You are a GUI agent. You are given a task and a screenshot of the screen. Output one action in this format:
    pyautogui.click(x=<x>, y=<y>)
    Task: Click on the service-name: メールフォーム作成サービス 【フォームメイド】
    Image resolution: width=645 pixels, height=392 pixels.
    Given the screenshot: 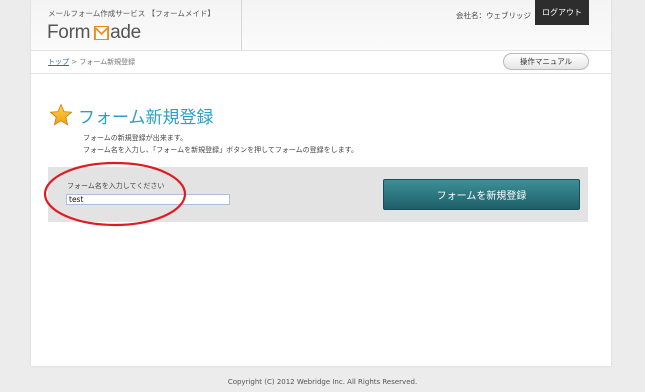 What is the action you would take?
    pyautogui.click(x=131, y=13)
    